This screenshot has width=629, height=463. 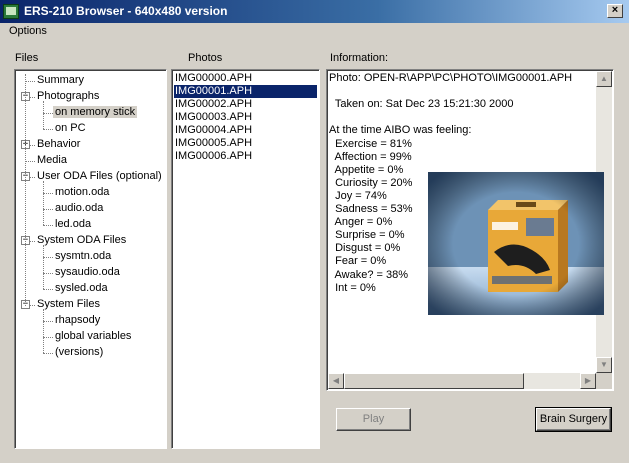 I want to click on title-bar: ERS-210 Browser - 640x480 version ×, so click(x=314, y=11).